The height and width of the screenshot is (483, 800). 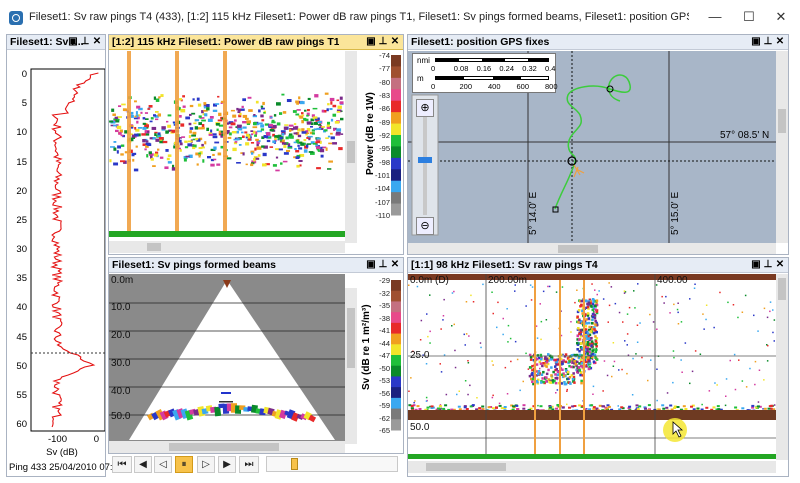 What do you see at coordinates (384, 293) in the screenshot?
I see `colorbar-tick-label: -32` at bounding box center [384, 293].